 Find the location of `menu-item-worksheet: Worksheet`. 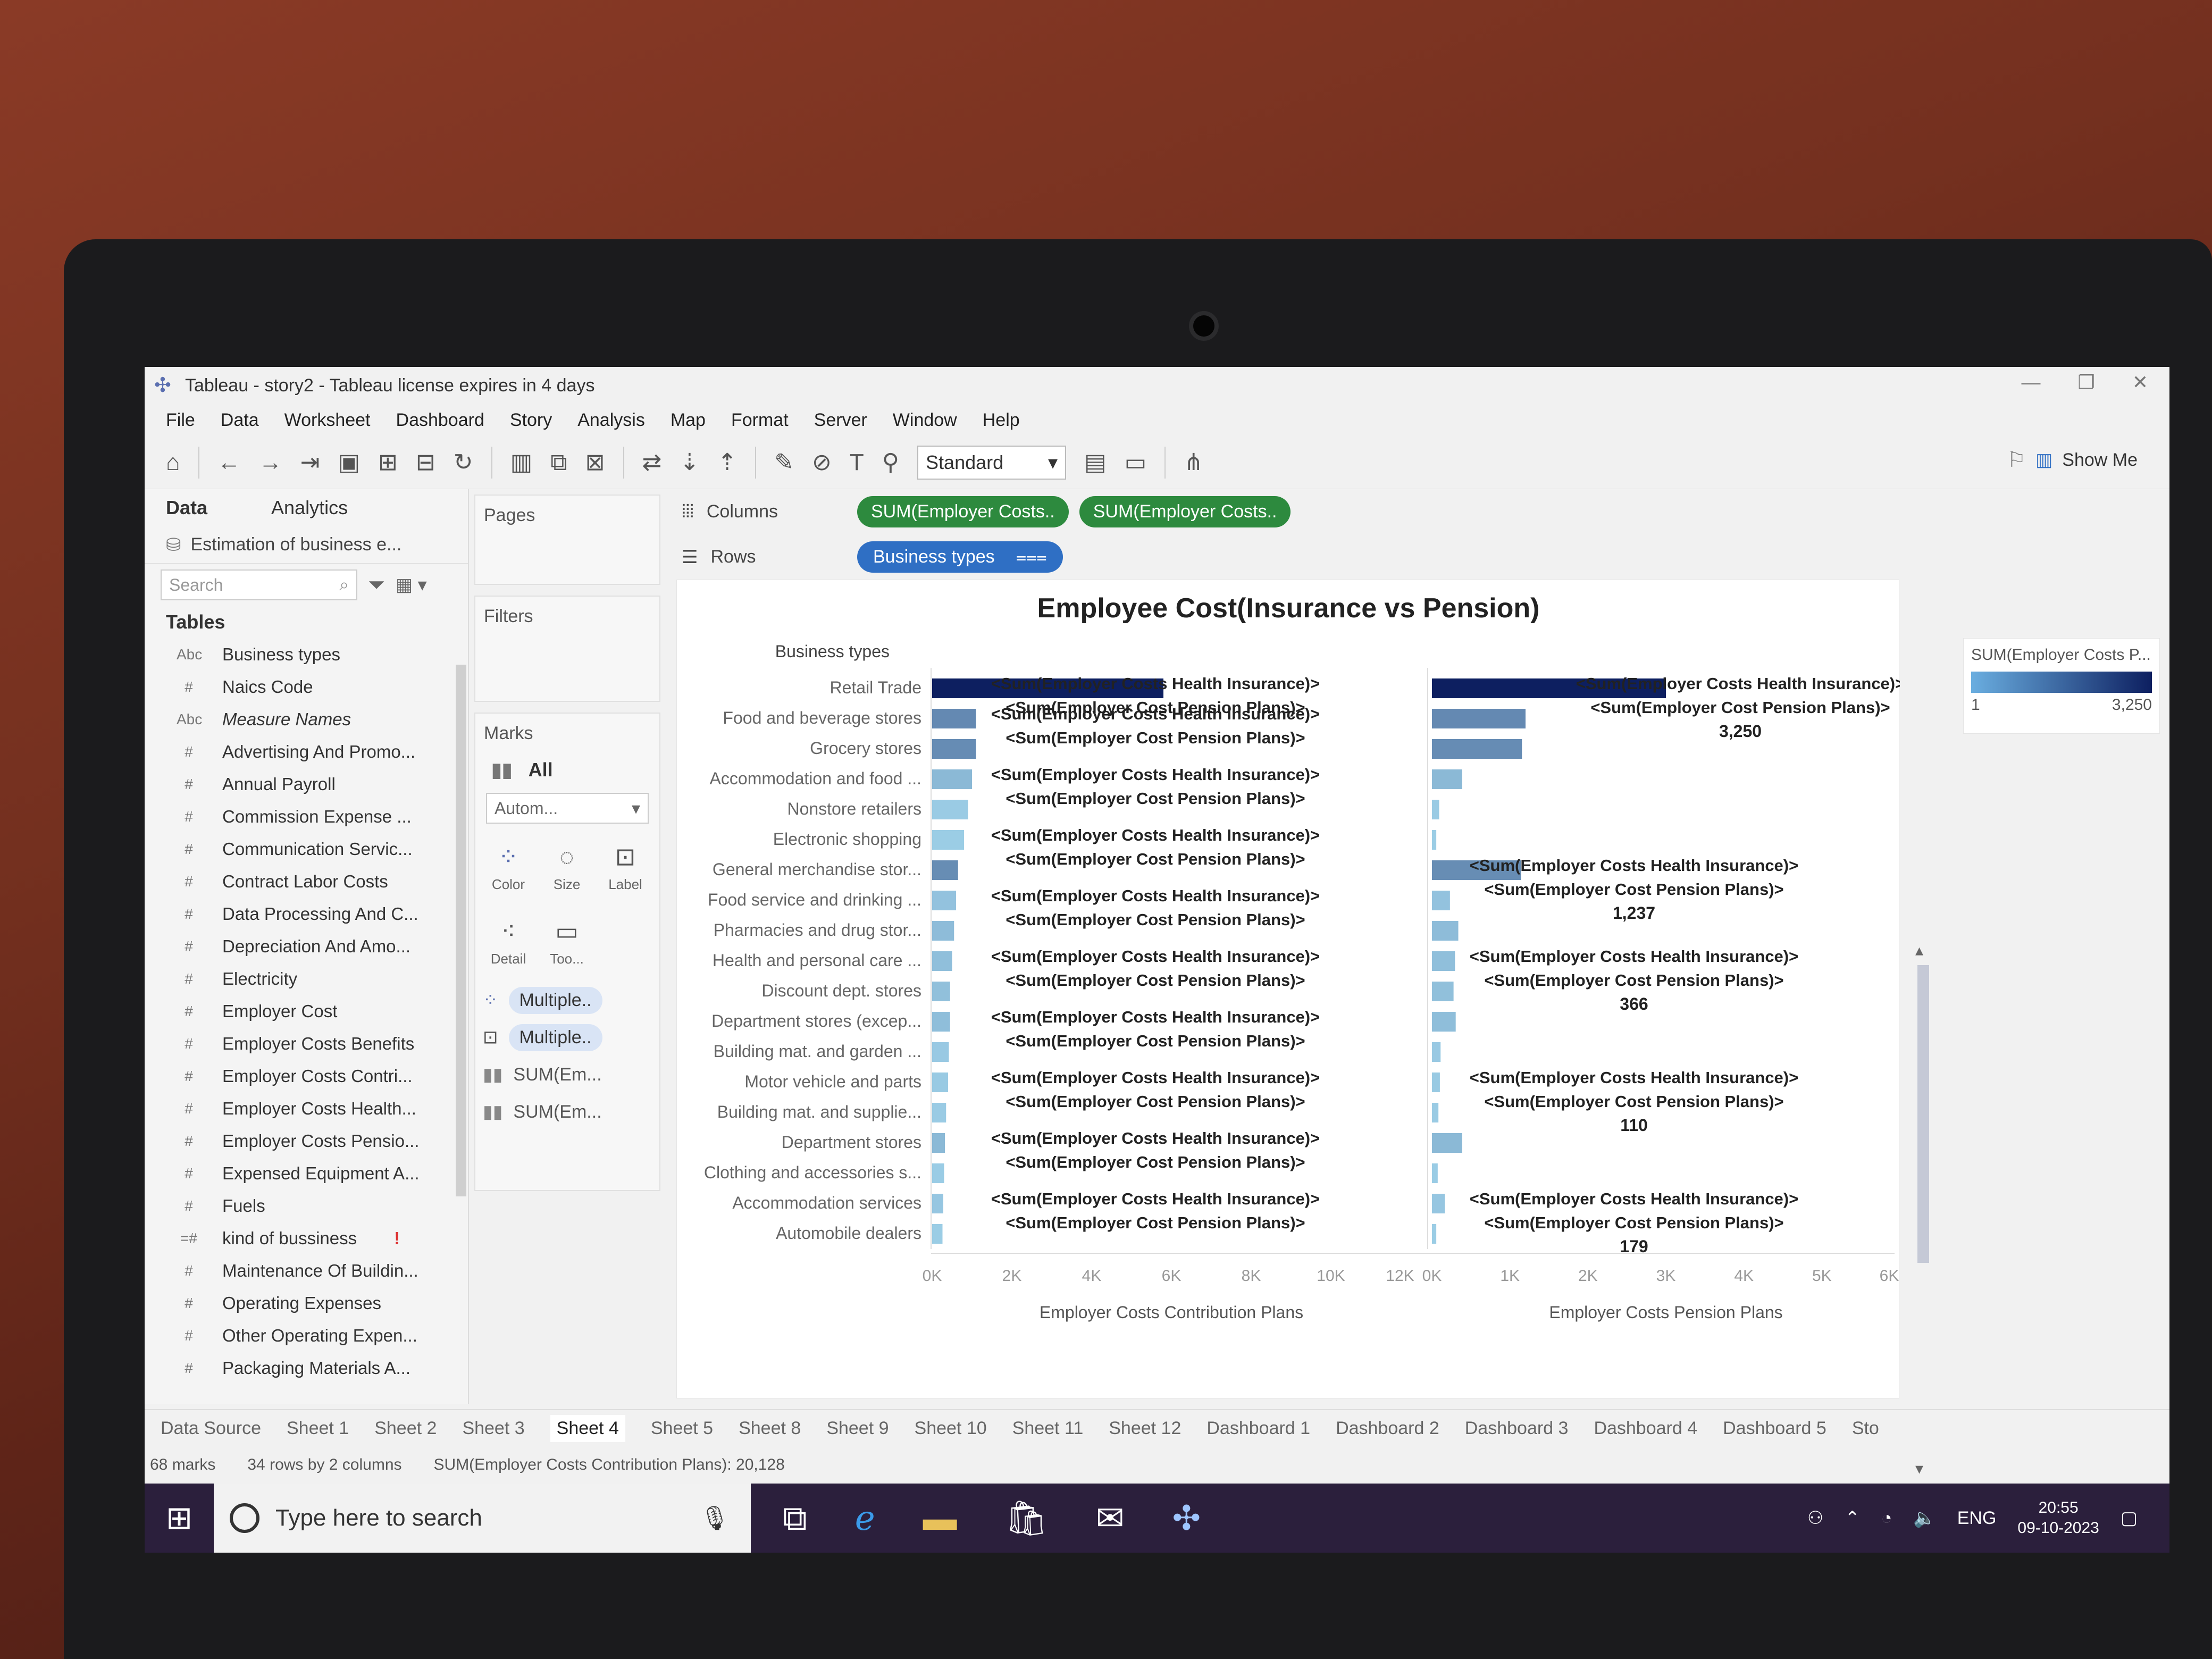

menu-item-worksheet: Worksheet is located at coordinates (327, 420).